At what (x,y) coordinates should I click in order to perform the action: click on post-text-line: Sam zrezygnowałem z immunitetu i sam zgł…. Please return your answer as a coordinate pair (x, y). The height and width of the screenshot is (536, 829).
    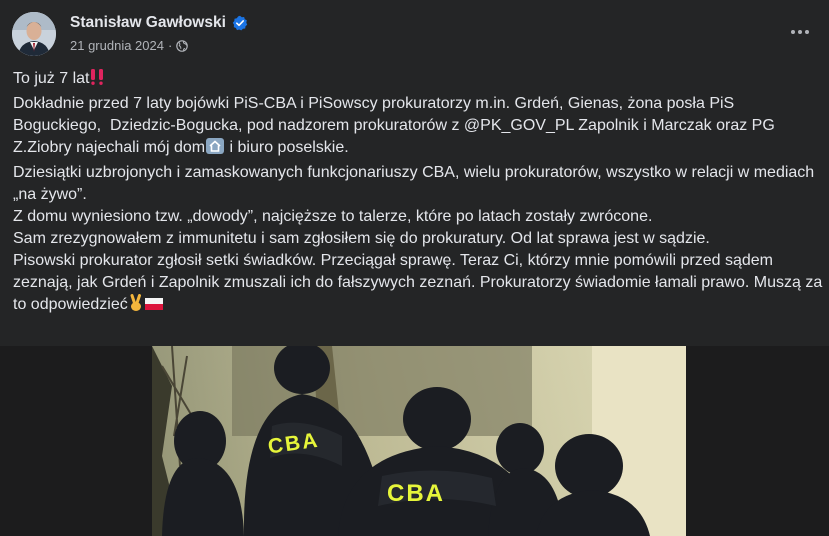
    Looking at the image, I should click on (361, 238).